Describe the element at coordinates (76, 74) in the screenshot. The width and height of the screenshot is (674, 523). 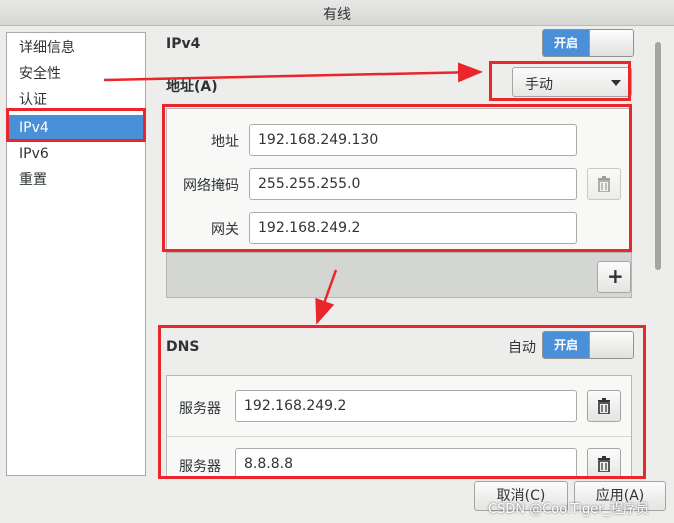
I see `sidebar-item-security: 安全性` at that location.